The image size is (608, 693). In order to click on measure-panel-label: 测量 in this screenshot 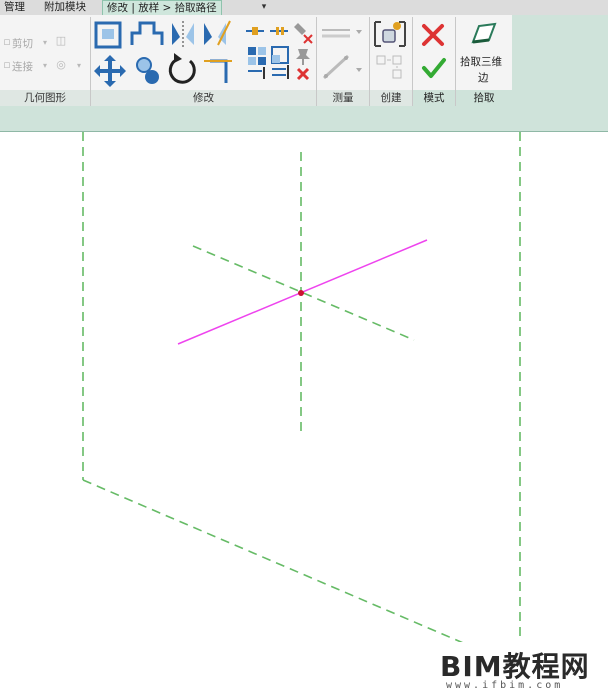, I will do `click(343, 98)`.